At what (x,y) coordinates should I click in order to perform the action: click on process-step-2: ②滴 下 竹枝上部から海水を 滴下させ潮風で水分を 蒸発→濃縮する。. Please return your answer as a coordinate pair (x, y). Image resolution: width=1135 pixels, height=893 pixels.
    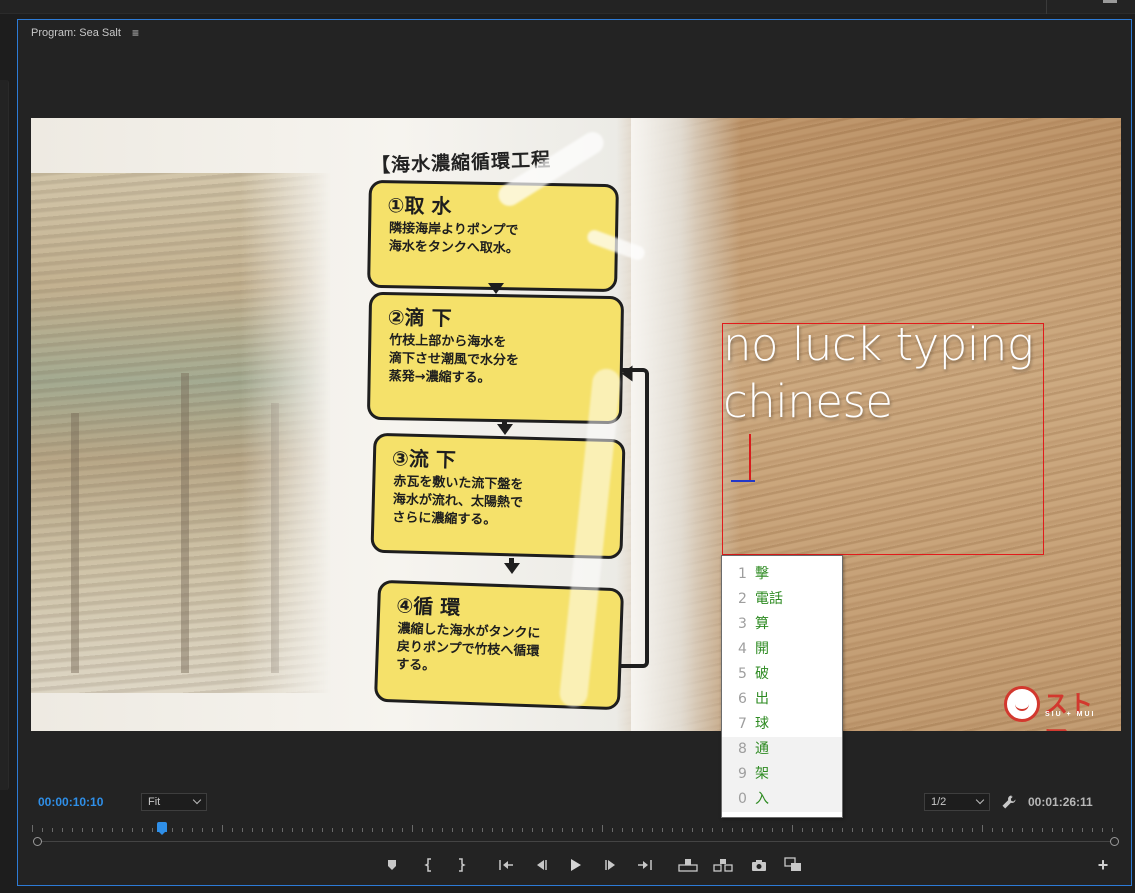
    Looking at the image, I should click on (495, 358).